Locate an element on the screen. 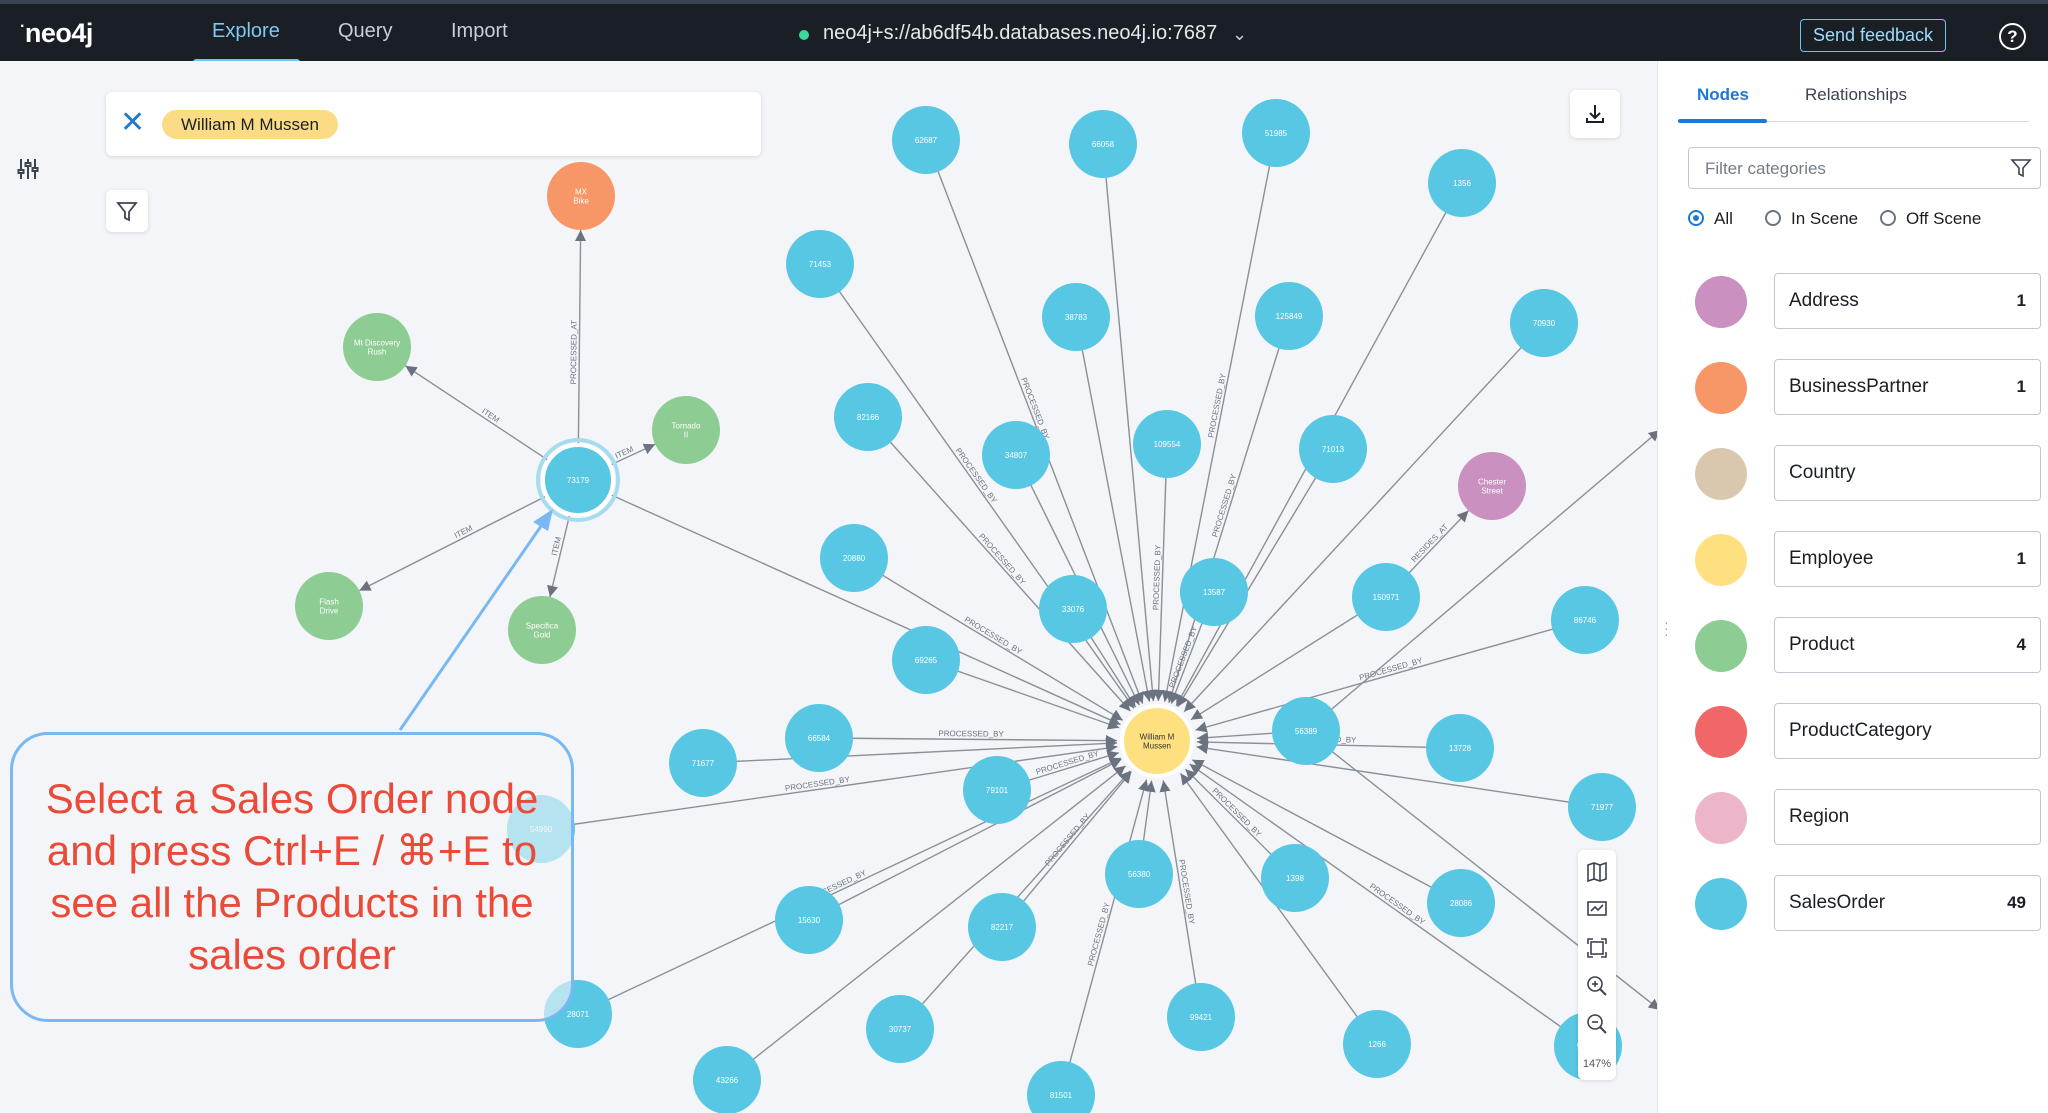 The image size is (2048, 1113). category-row-businesspartner: BusinessPartner 1 is located at coordinates (1868, 387).